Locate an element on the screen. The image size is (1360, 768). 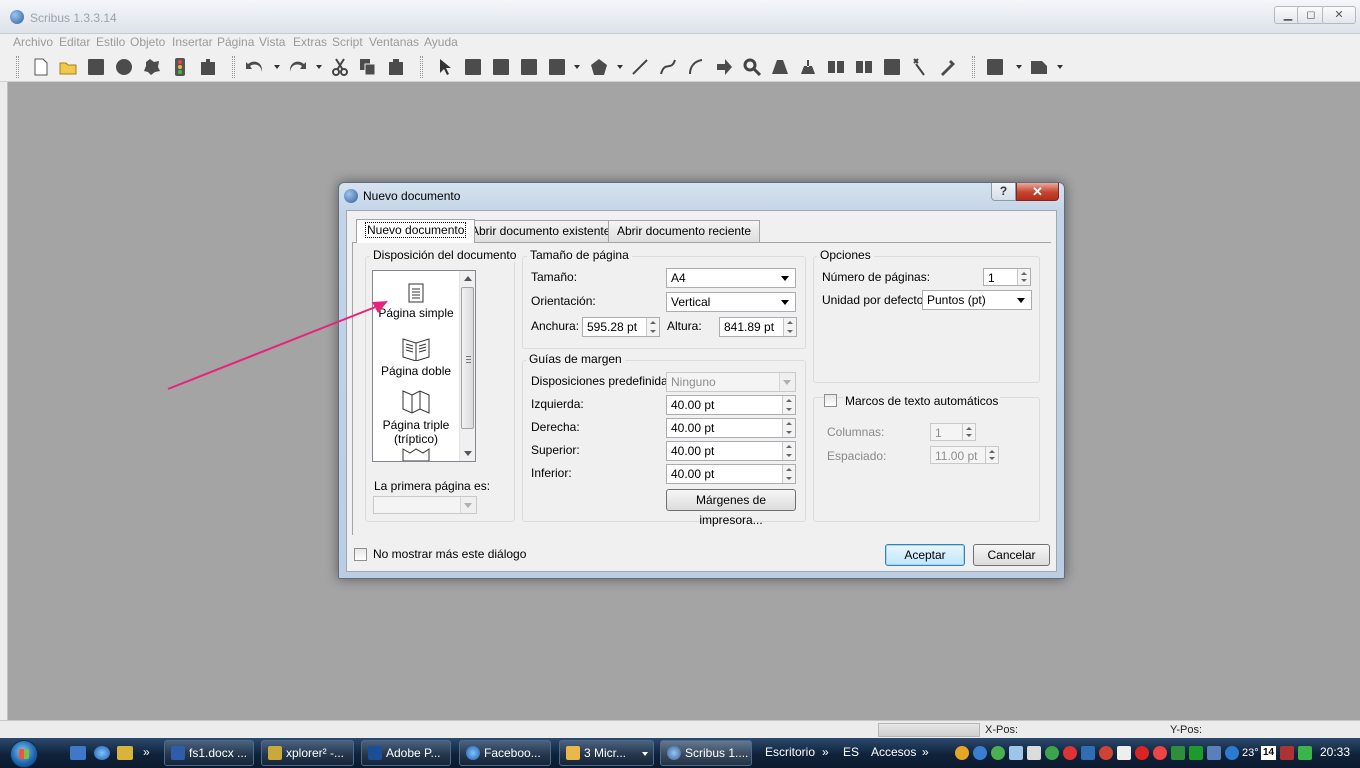
layout-list-scrollbar is located at coordinates (467, 366).